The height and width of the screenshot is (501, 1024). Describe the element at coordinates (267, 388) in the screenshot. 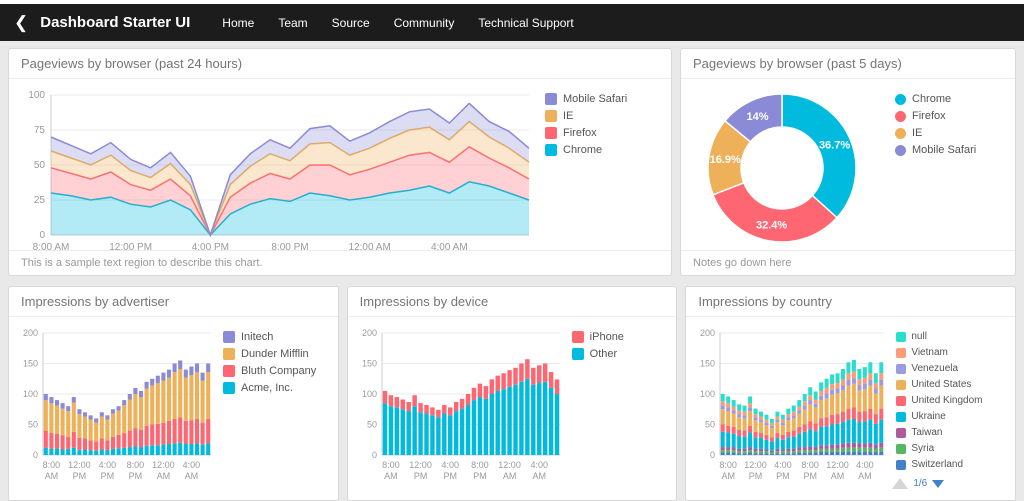

I see `legend-label: Acme, Inc.` at that location.